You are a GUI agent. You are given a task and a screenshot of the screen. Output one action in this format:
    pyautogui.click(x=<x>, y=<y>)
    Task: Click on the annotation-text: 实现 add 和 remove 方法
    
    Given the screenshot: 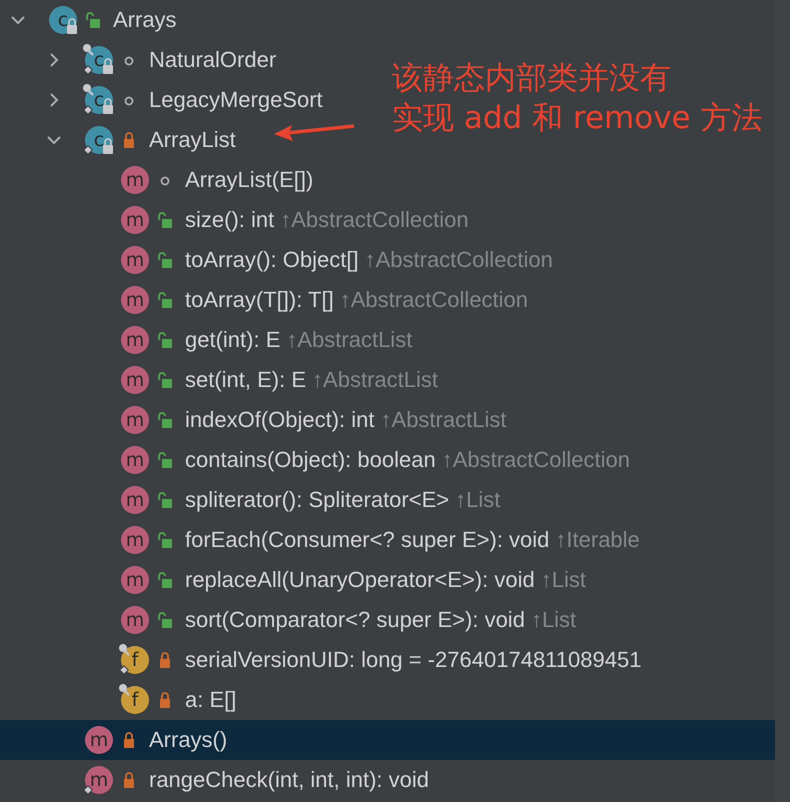 What is the action you would take?
    pyautogui.click(x=577, y=118)
    